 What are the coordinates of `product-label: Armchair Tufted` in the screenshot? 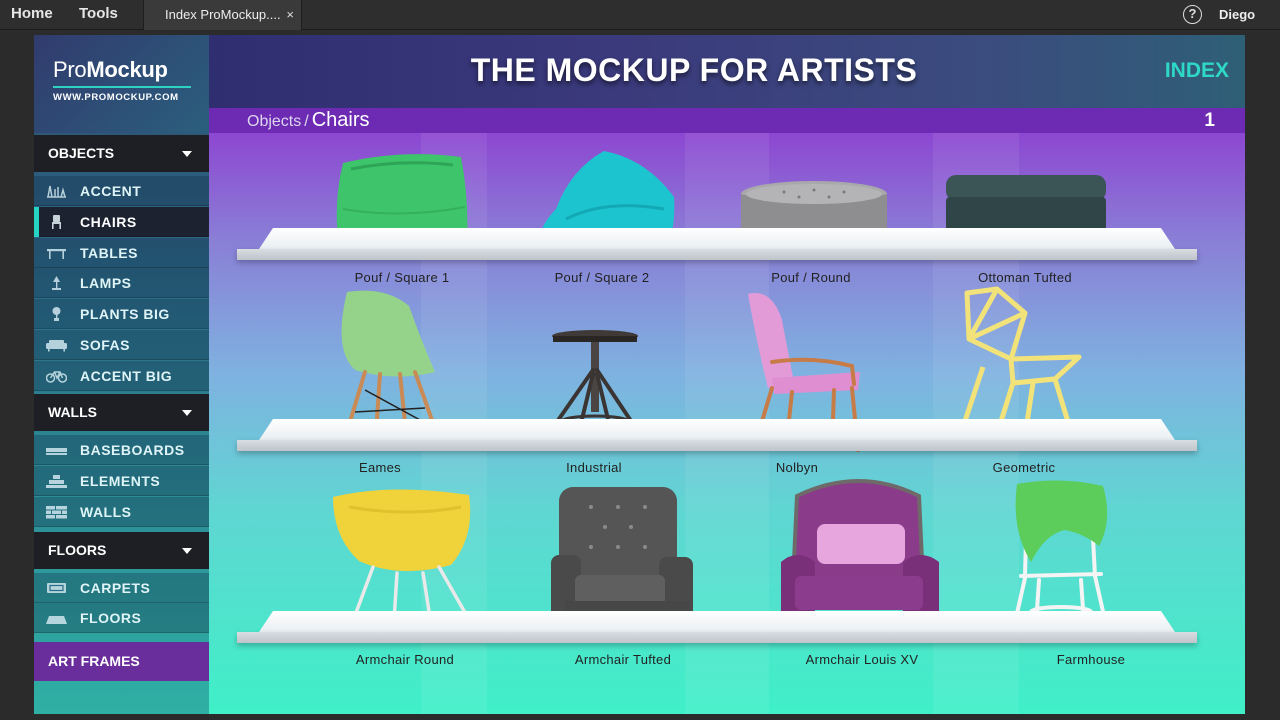 It's located at (623, 659).